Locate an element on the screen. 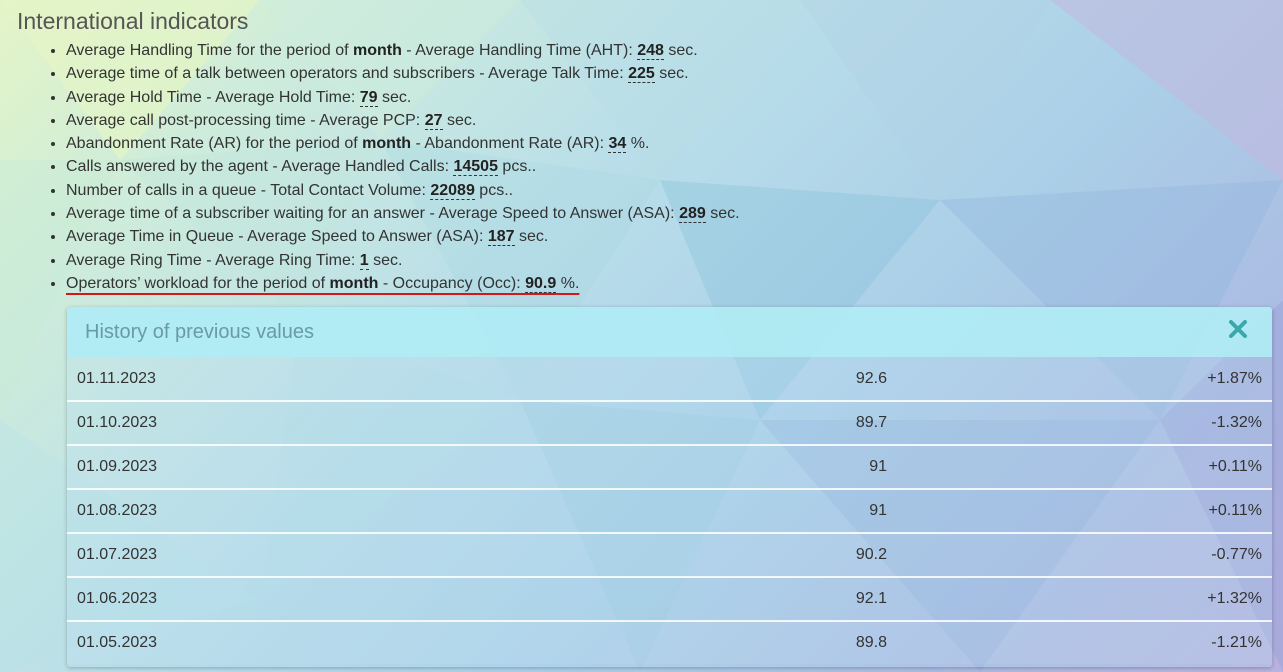  row-date: 01.11.2023 is located at coordinates (327, 379).